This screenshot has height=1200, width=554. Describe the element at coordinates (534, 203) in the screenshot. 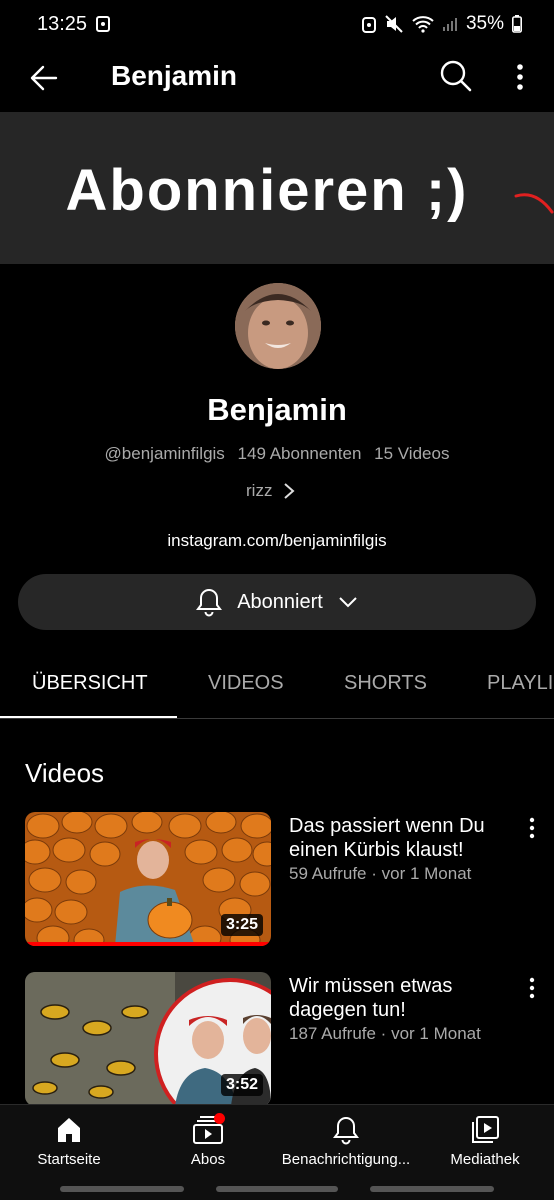

I see `banner-arrow-graphic` at that location.